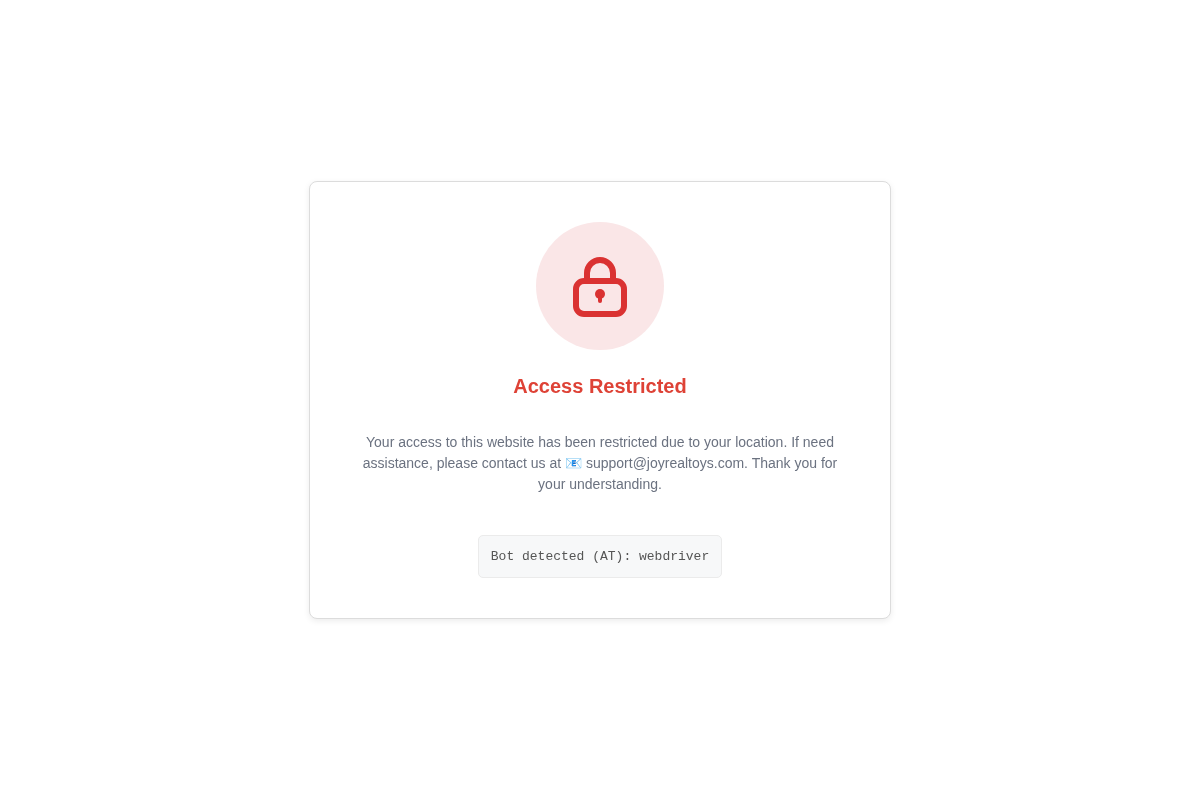 The height and width of the screenshot is (800, 1200). I want to click on detection-code: Bot detected (AT): webdriver, so click(600, 556).